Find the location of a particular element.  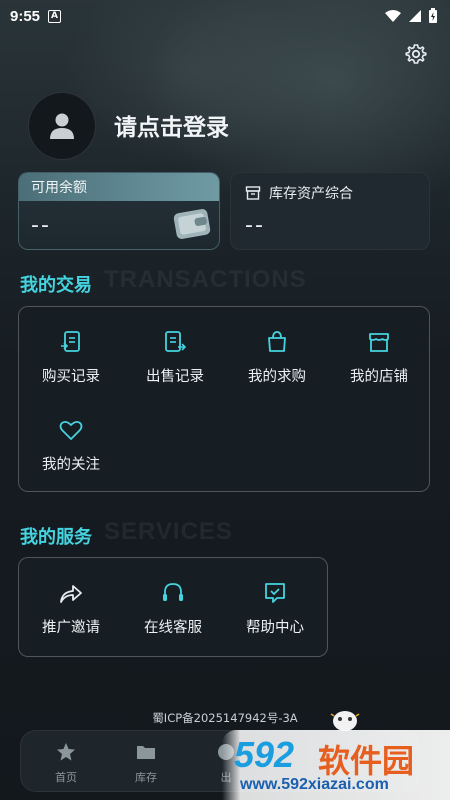

balance-card-title: 可用余额 is located at coordinates (119, 187).